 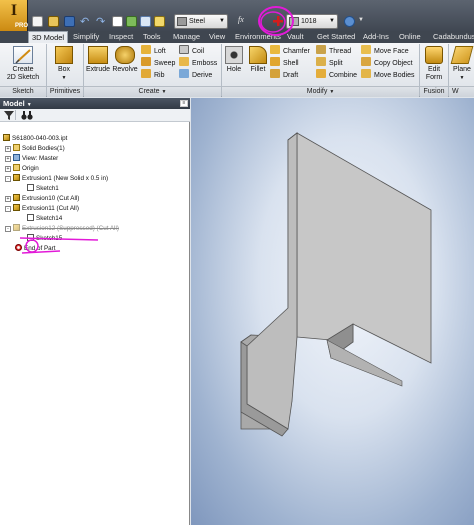 I want to click on browser-header: Model ▼, so click(x=95, y=103).